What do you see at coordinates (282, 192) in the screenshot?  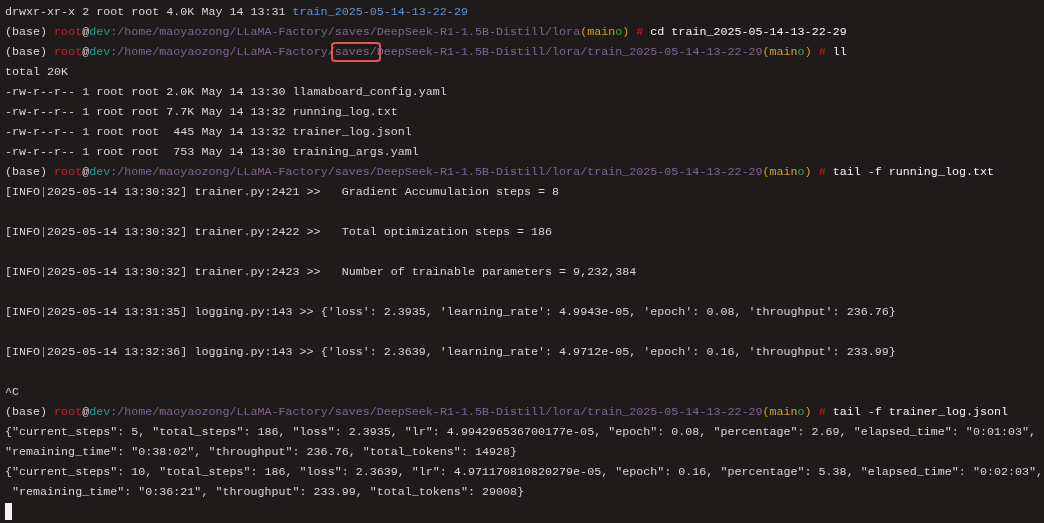 I see `output-line: [INFO|2025-05-14 13:30:32] trainer.py:2421 >> Gradient Accumulation steps = 8` at bounding box center [282, 192].